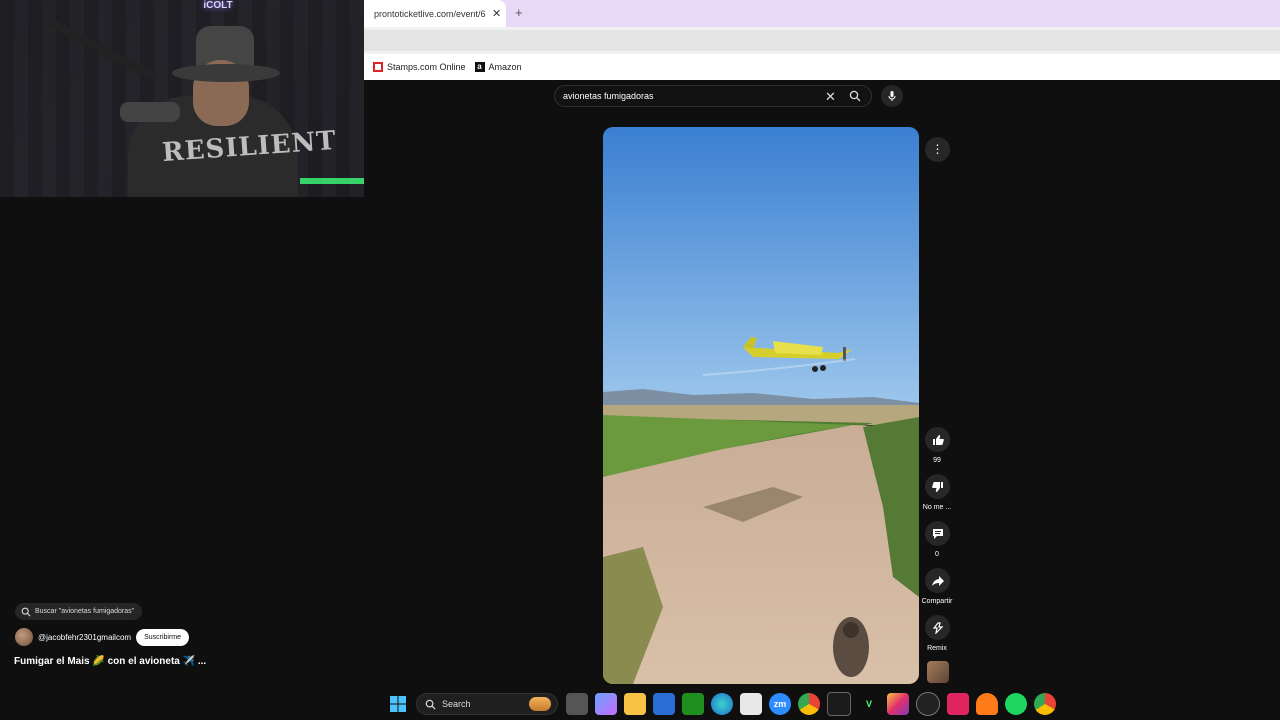 This screenshot has width=1280, height=720. I want to click on cloud-app-icon, so click(987, 704).